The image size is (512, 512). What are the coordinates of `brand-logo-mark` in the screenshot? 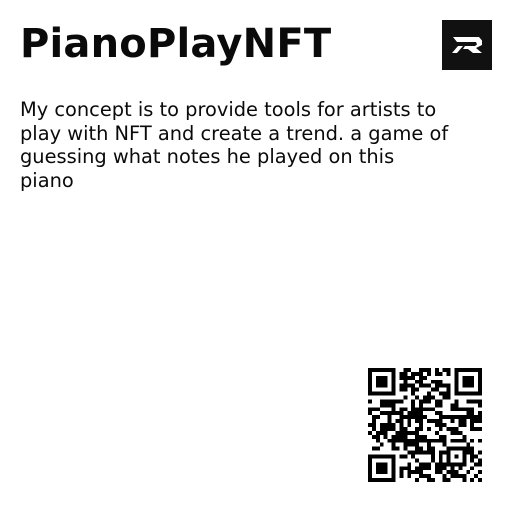 It's located at (467, 45).